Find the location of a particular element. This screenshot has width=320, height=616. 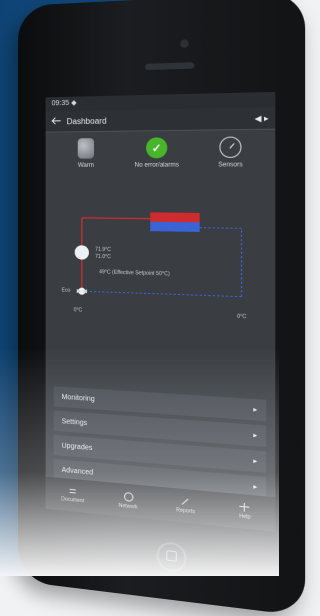

app-header: Dashboard ◀ ▸ is located at coordinates (160, 120).